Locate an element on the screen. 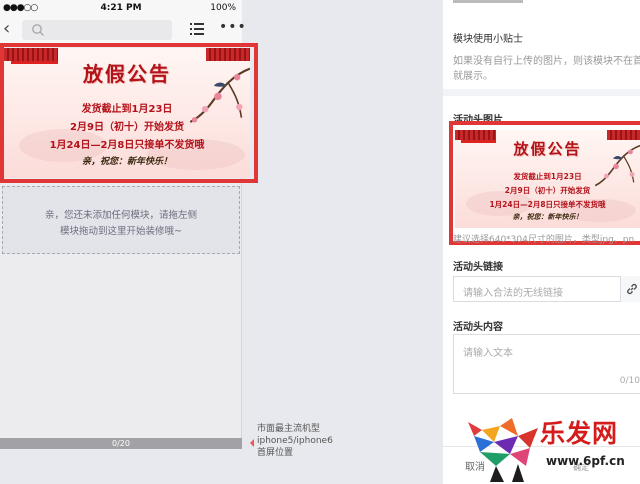  search-input is located at coordinates (97, 30).